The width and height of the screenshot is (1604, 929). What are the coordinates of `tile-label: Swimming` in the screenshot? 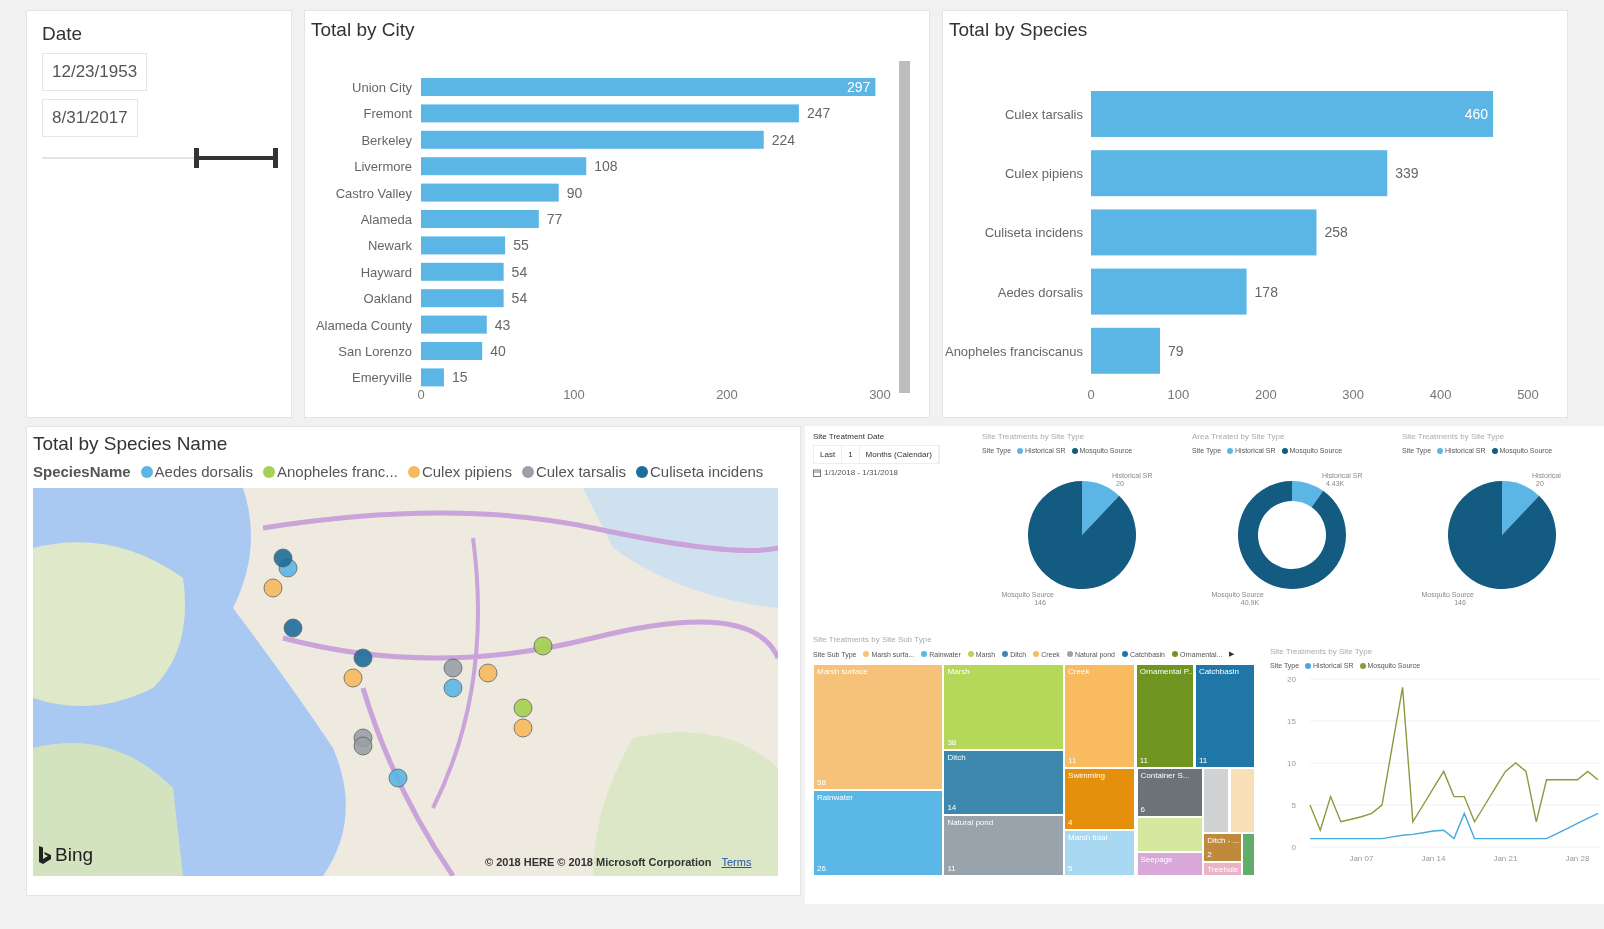 It's located at (1087, 775).